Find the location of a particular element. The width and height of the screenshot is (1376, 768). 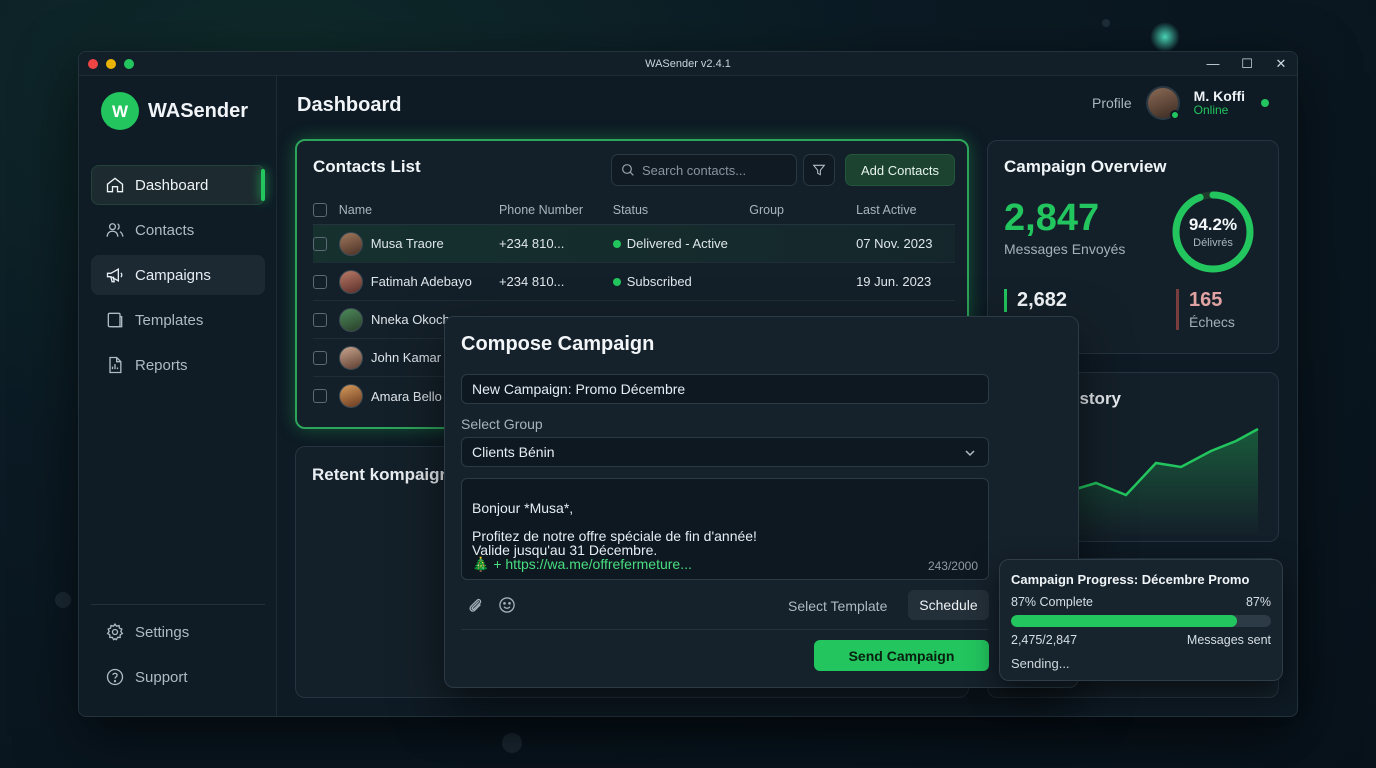

char-count: 243/2000 is located at coordinates (952, 566).